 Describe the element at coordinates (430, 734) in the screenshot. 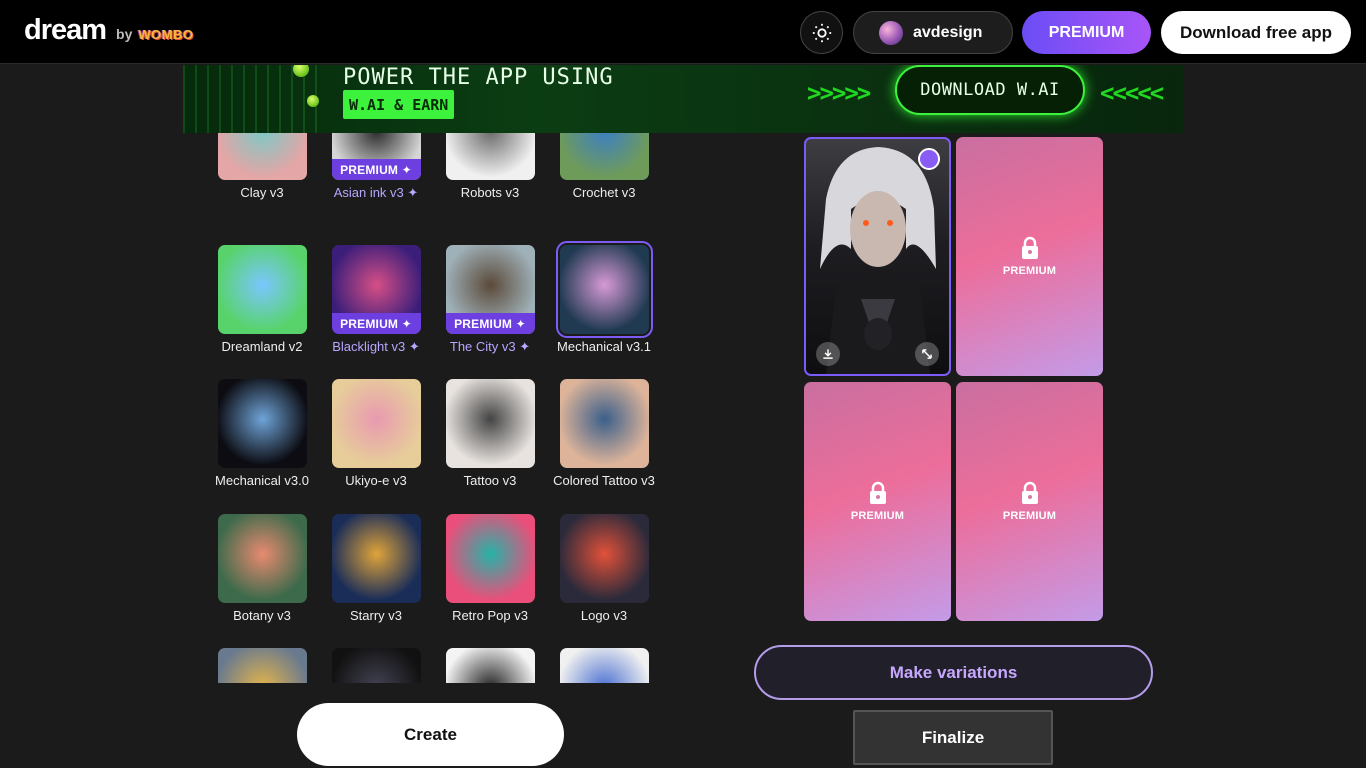

I see `create-button: Create` at that location.